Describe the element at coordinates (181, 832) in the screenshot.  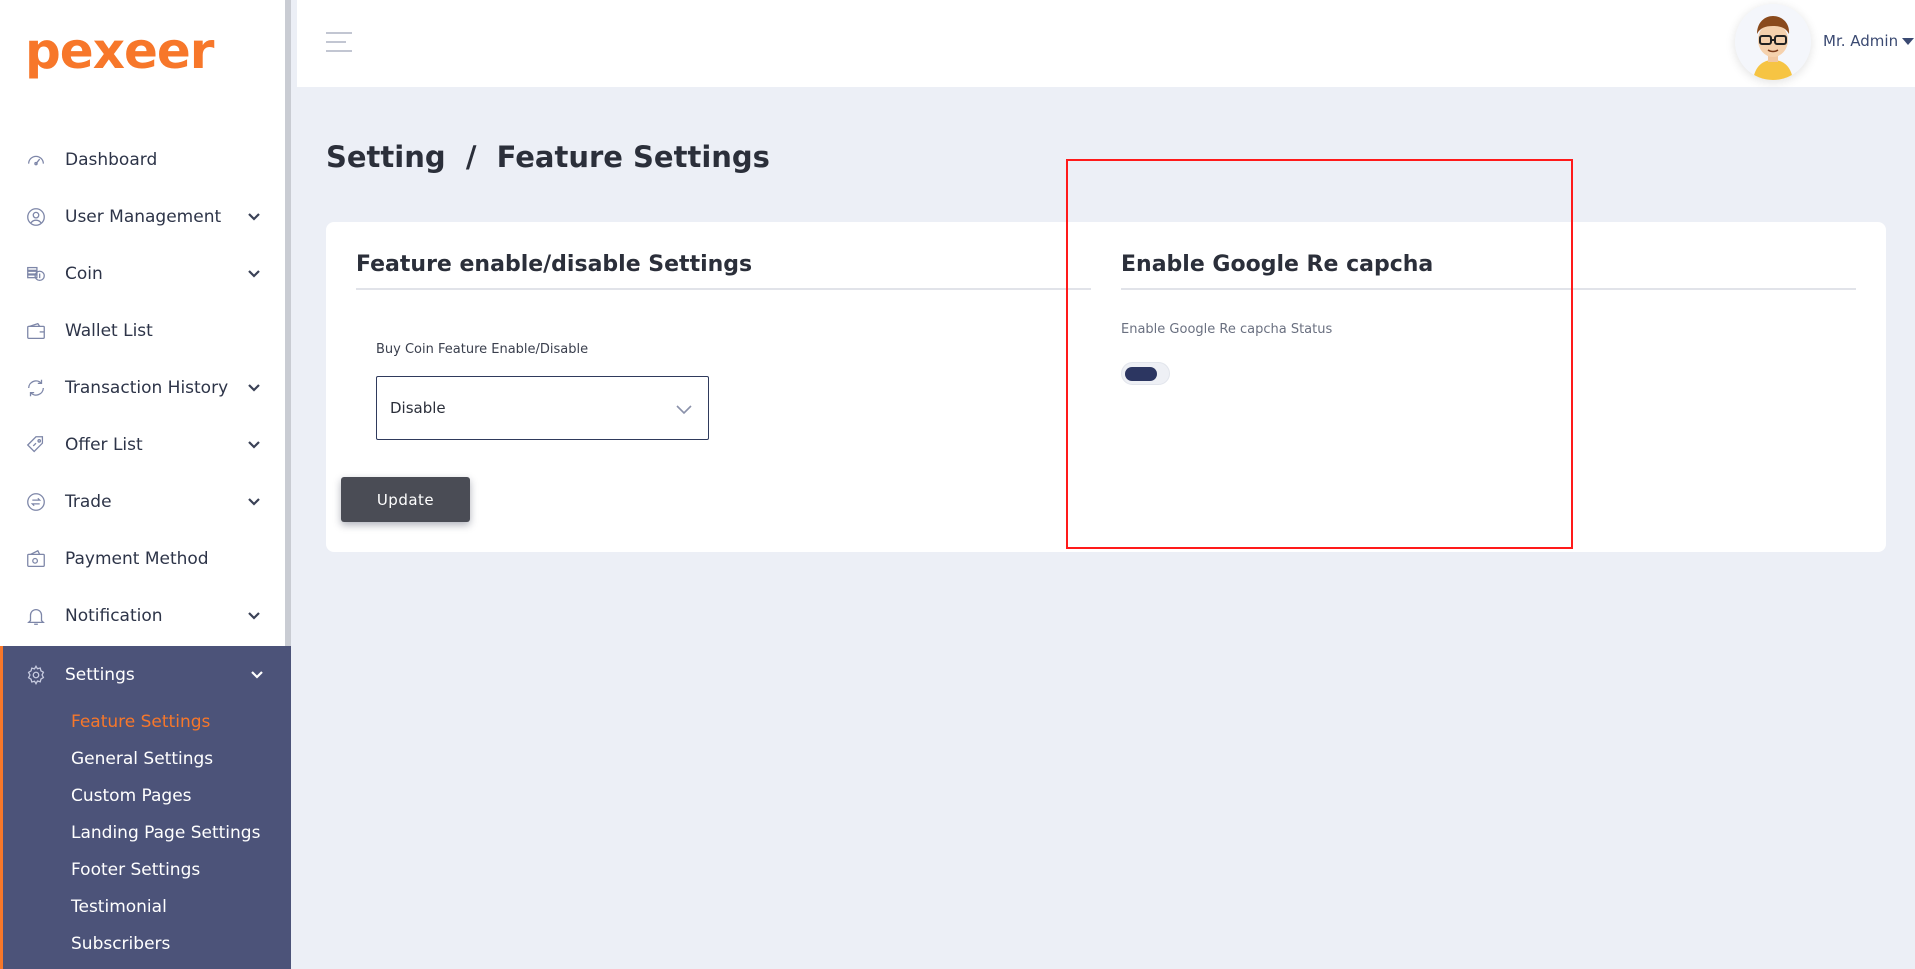
I see `submenu-item-landing-page-settings: Landing Page Settings` at that location.